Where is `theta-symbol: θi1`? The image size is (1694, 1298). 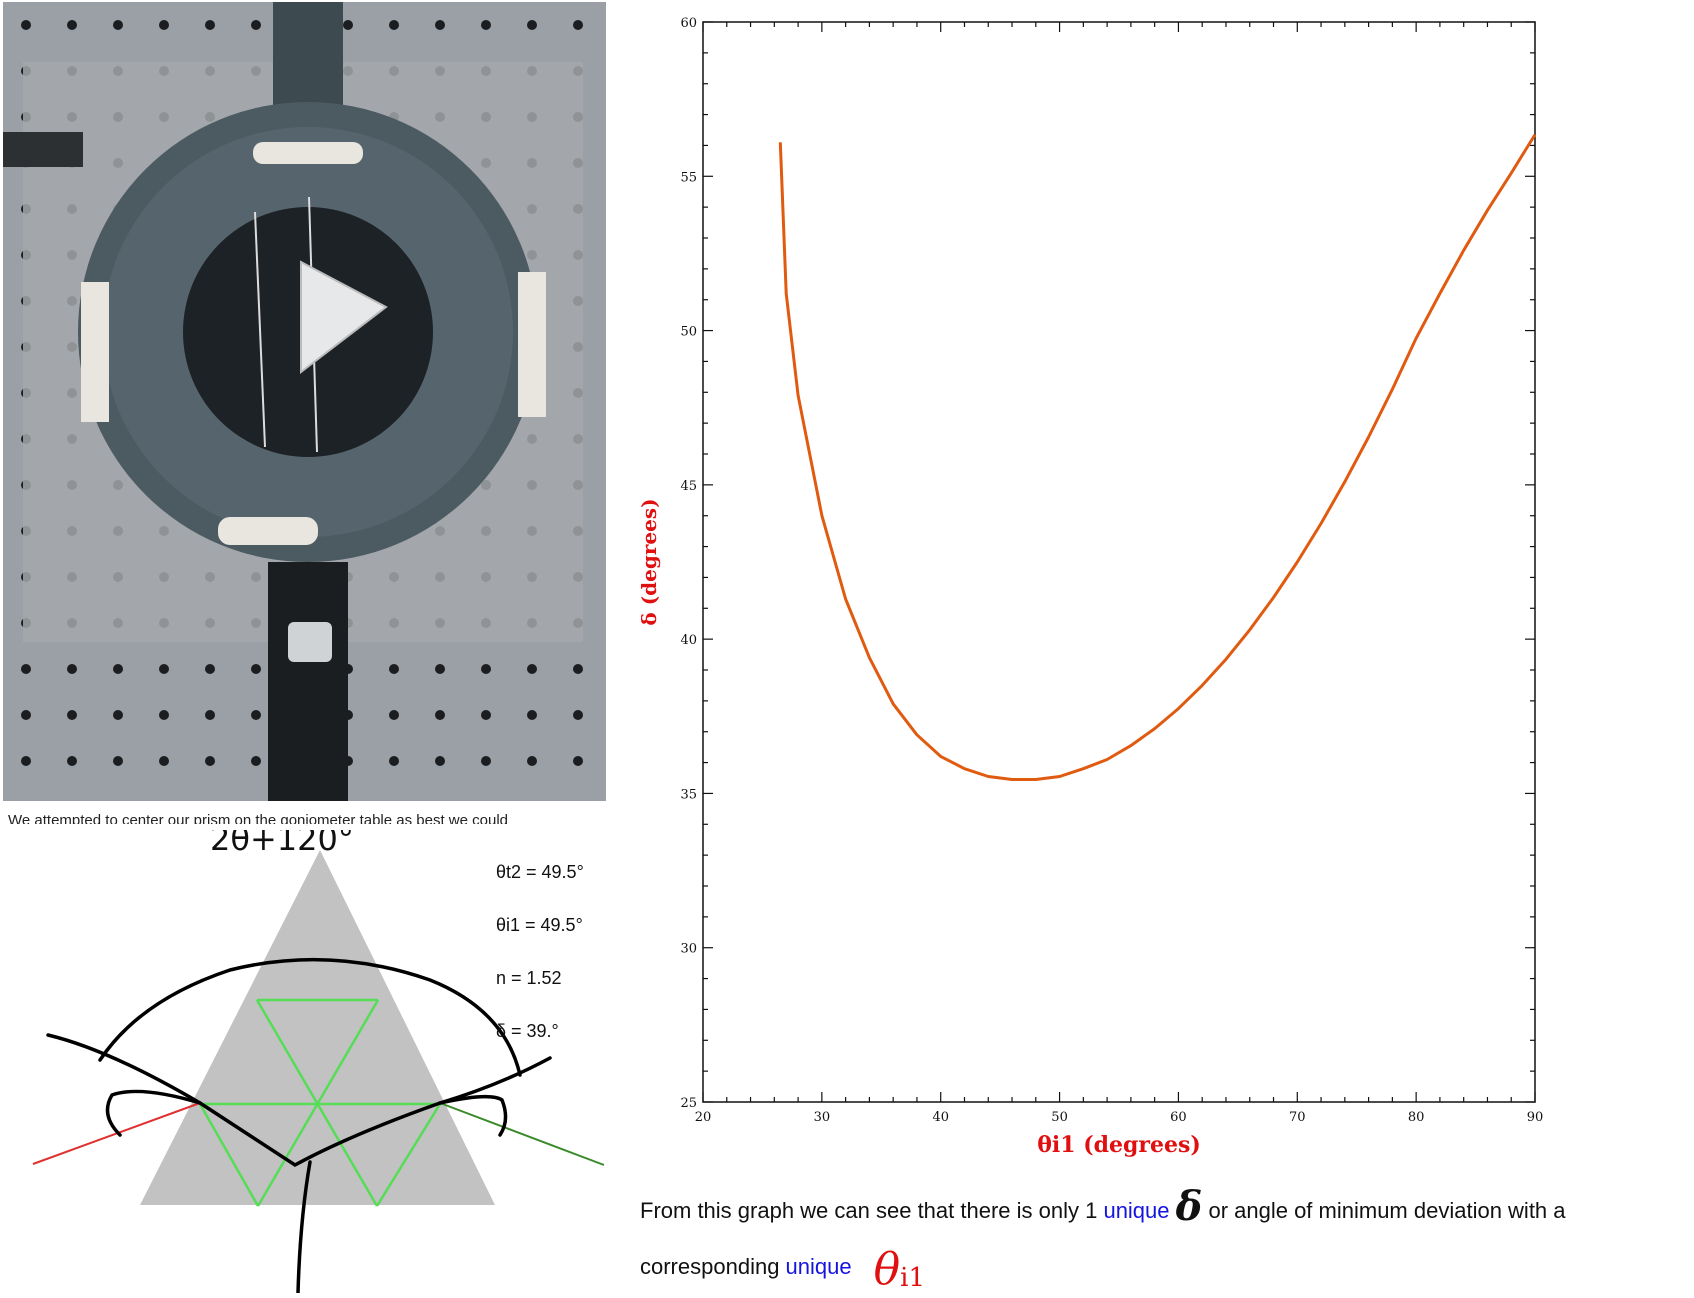
theta-symbol: θi1 is located at coordinates (899, 1269).